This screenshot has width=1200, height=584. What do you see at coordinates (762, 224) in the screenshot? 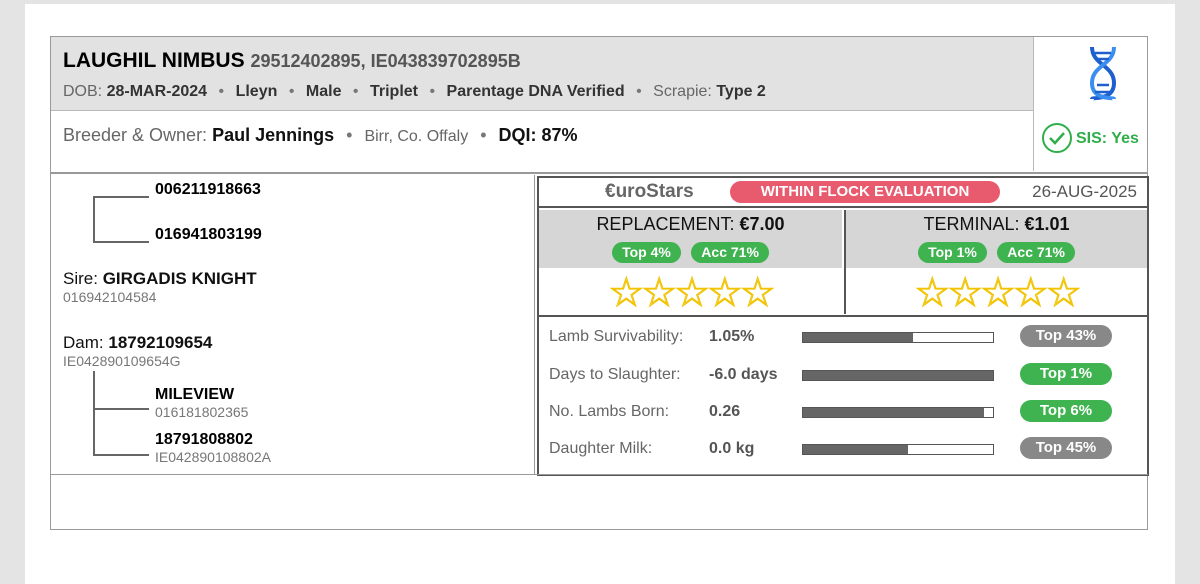
I see `replacement-value: €7.00` at bounding box center [762, 224].